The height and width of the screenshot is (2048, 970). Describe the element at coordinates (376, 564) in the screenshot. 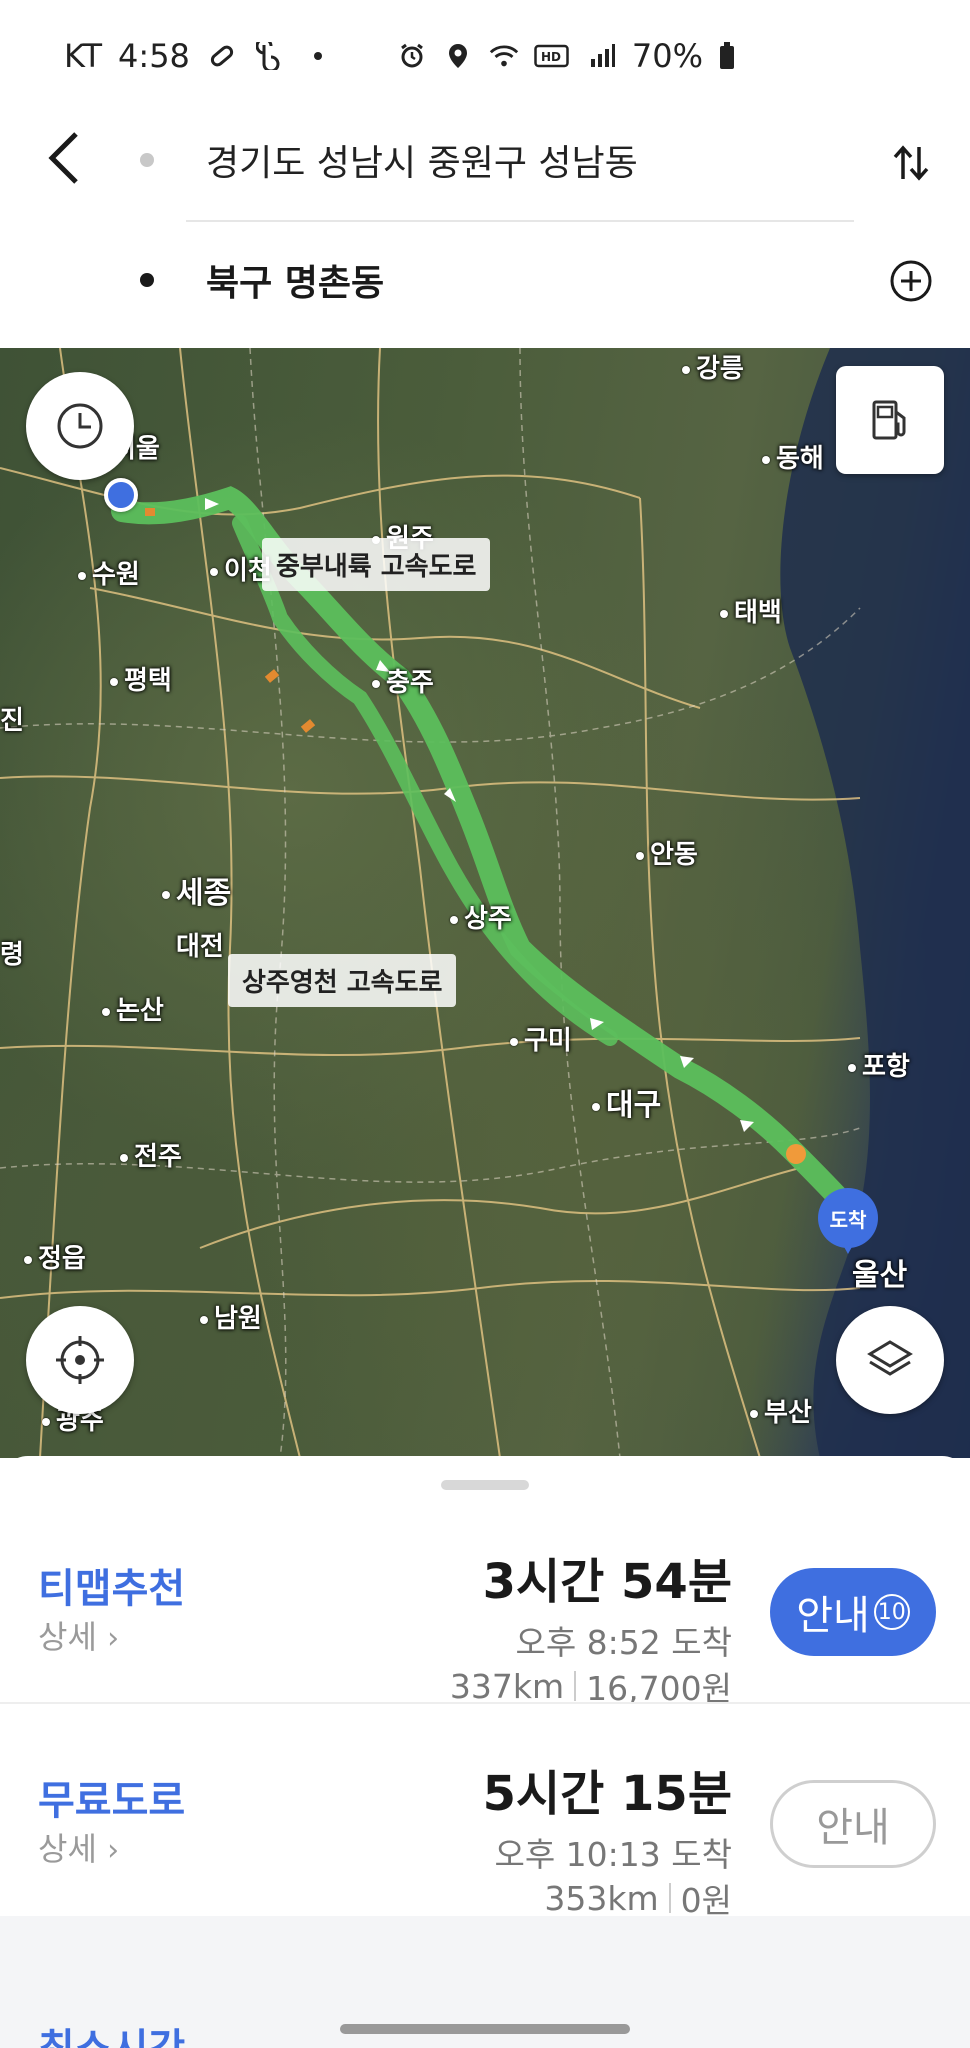

I see `road-callout-jungbu: 중부내륙 고속도로` at that location.